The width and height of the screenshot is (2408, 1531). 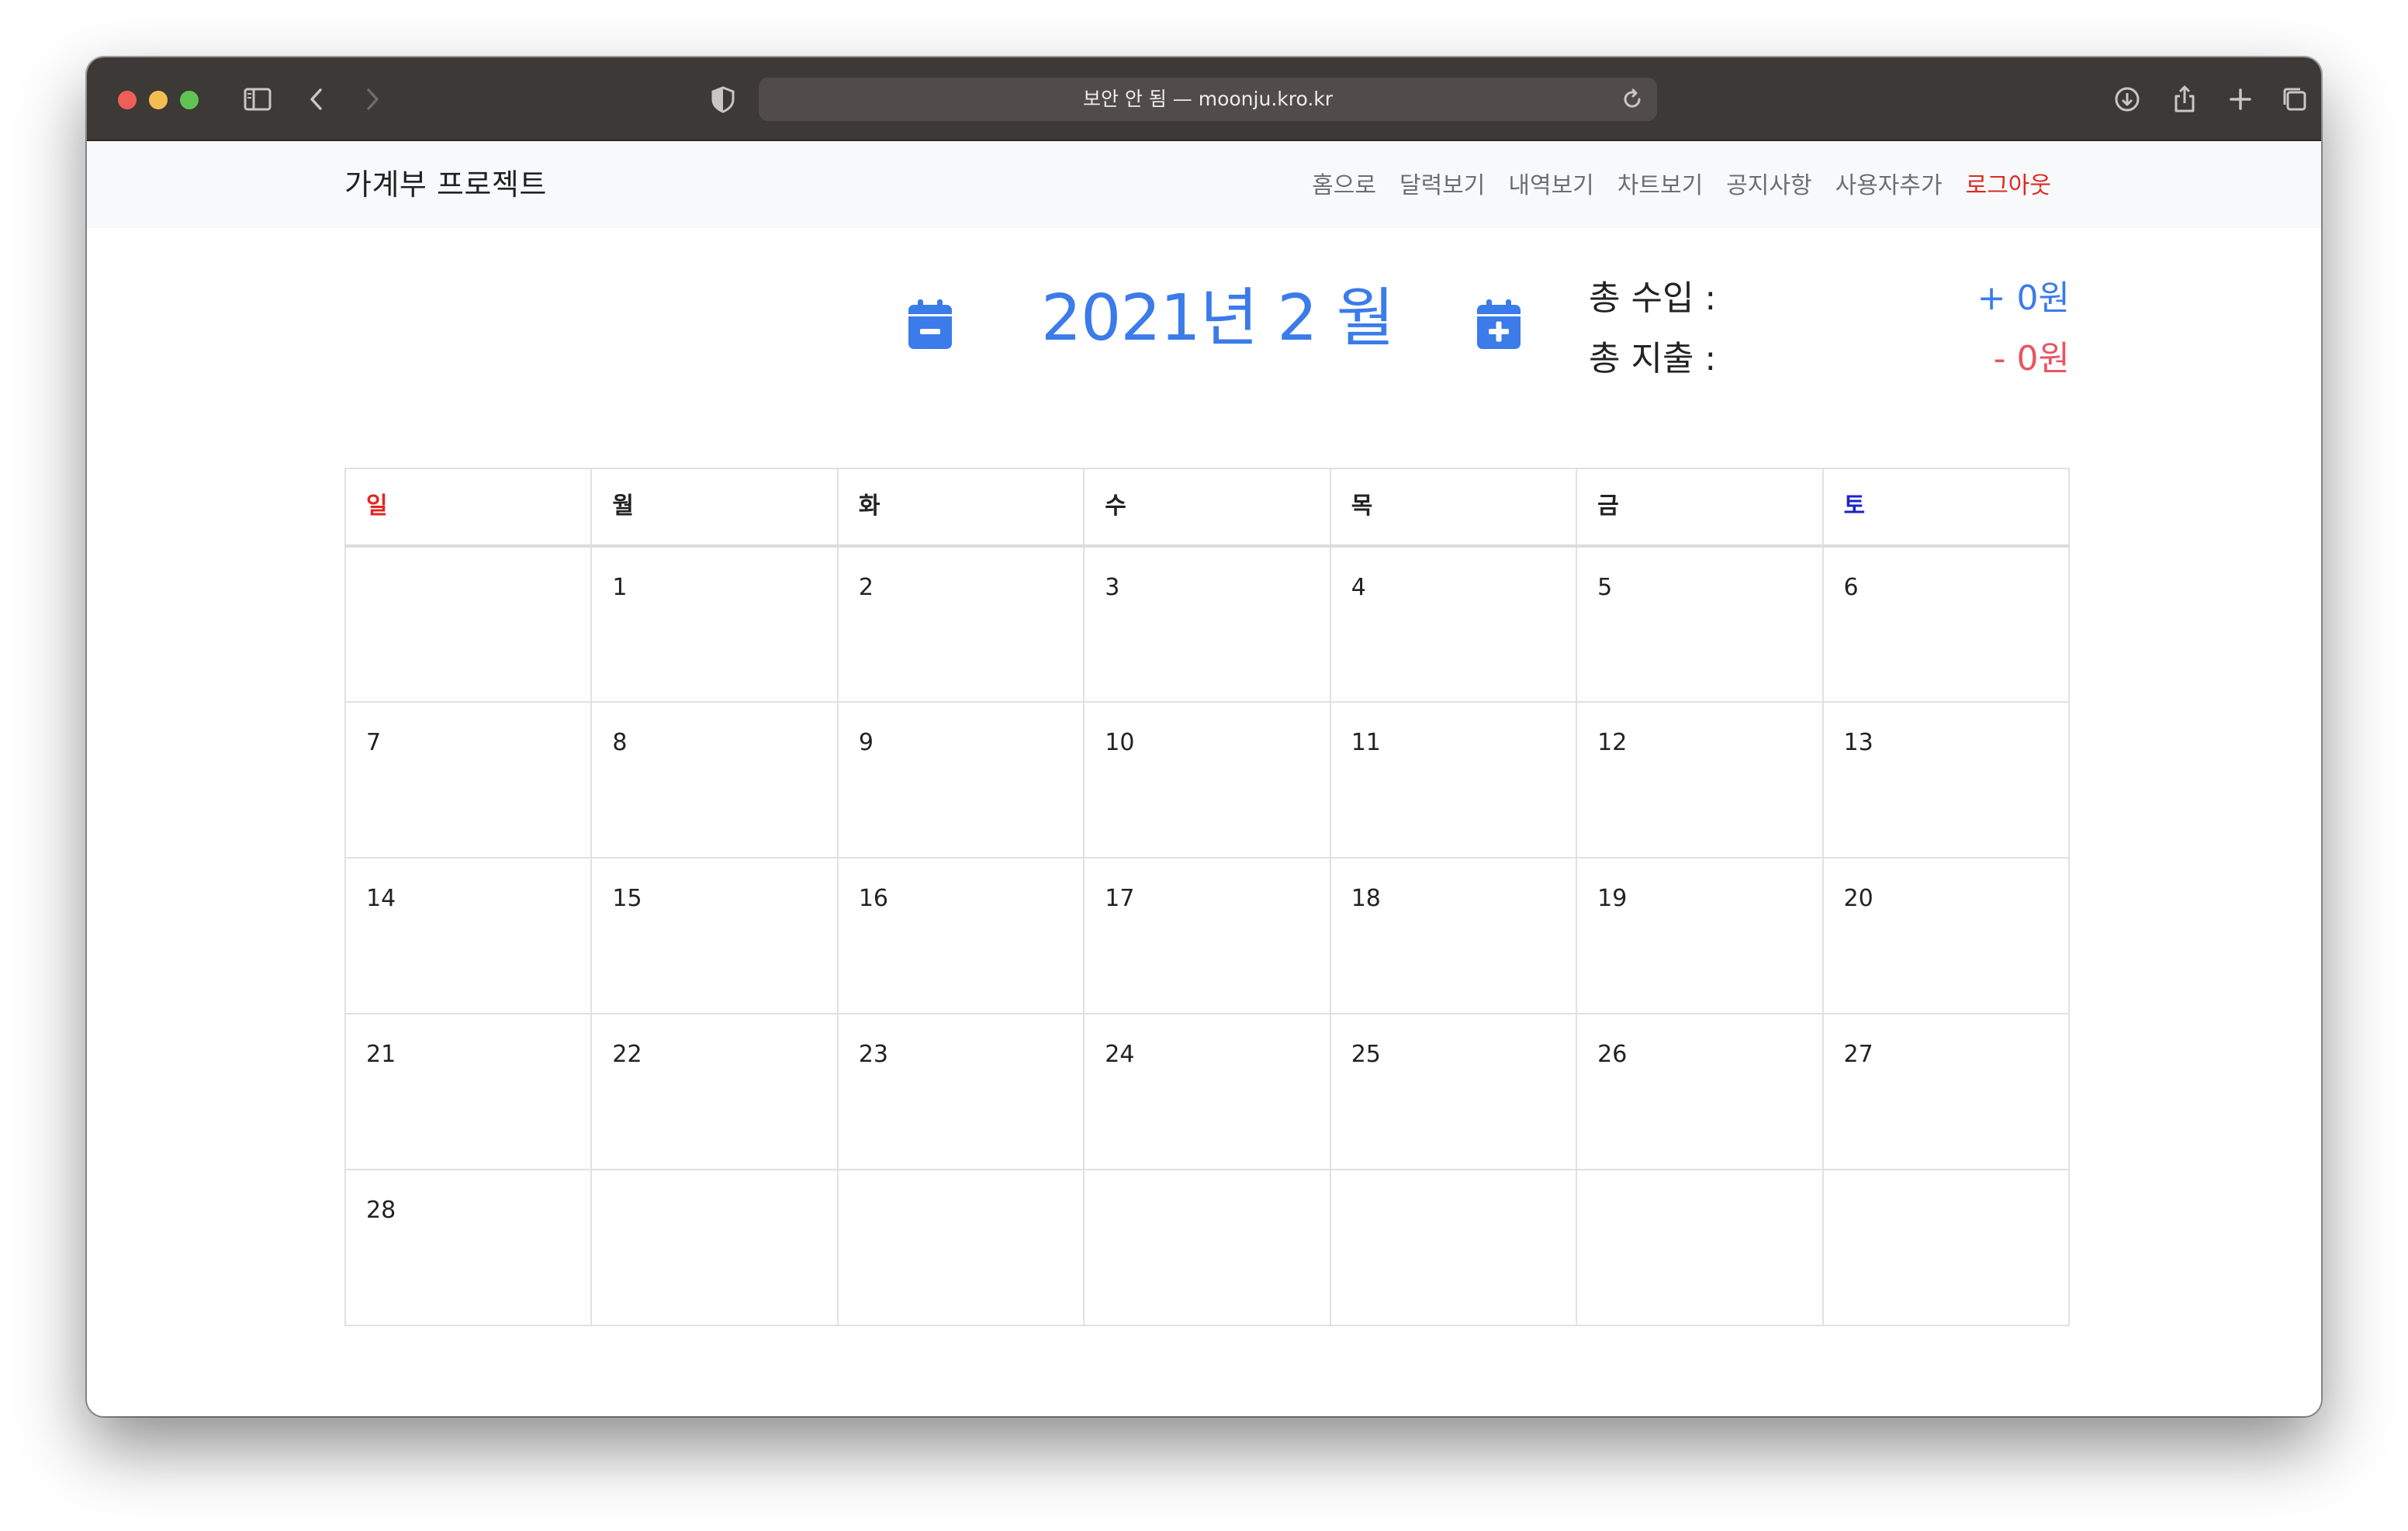 I want to click on day-cell: 2, so click(x=960, y=624).